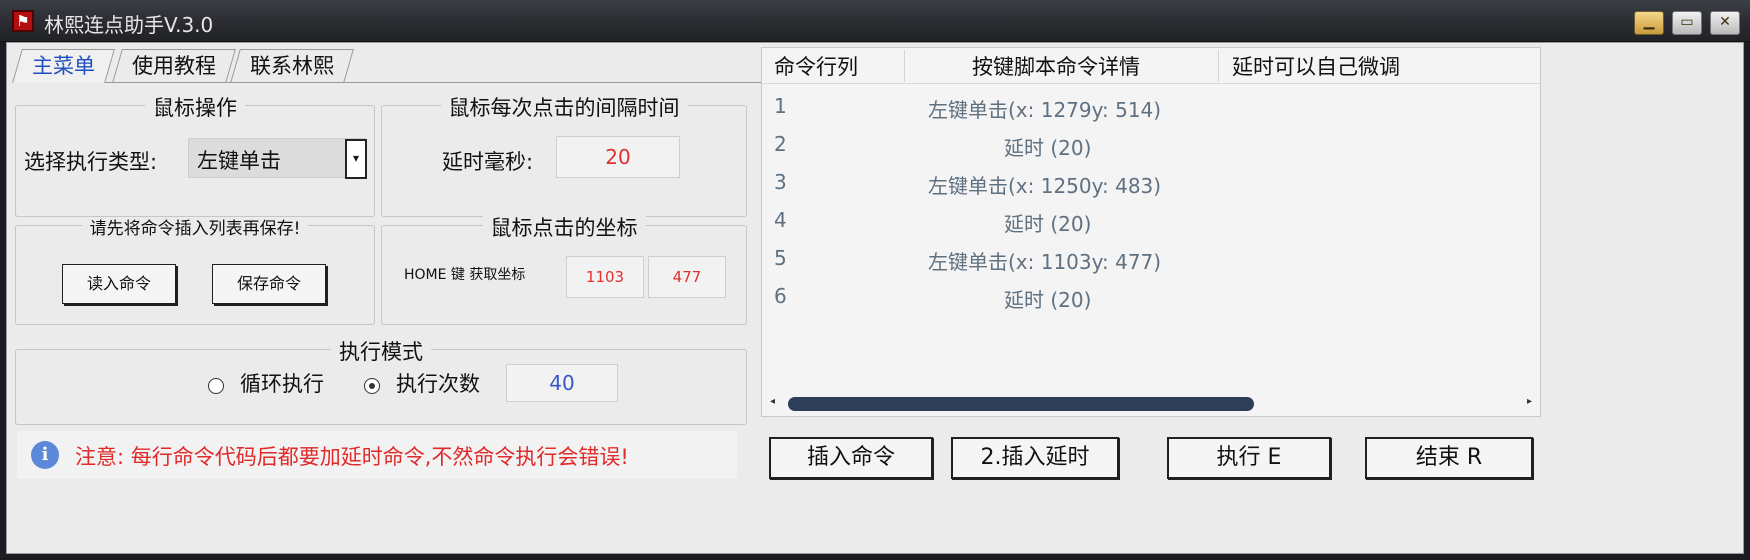 Image resolution: width=1750 pixels, height=560 pixels. What do you see at coordinates (216, 386) in the screenshot?
I see `loop-radio` at bounding box center [216, 386].